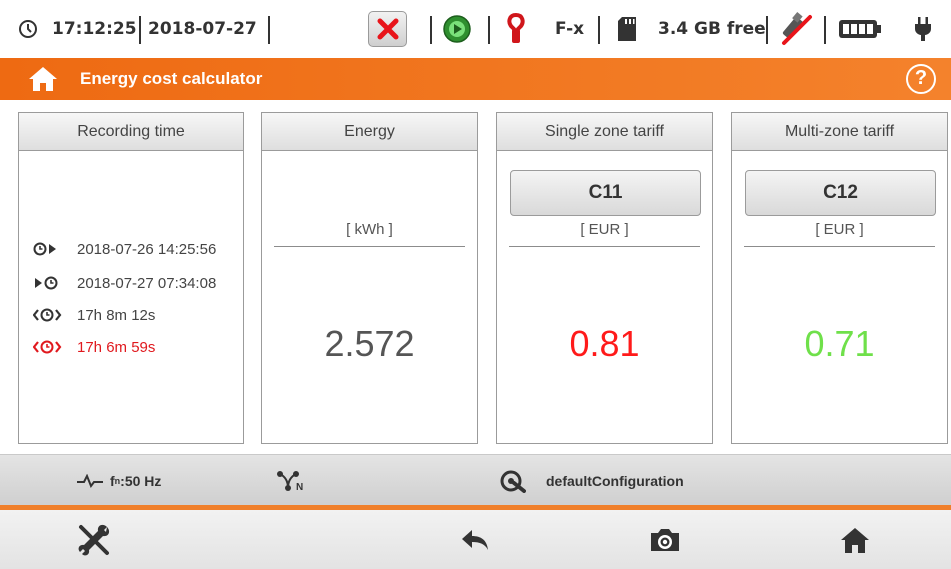 Image resolution: width=951 pixels, height=569 pixels. I want to click on recording-duration-row: 17h 8m 12s, so click(94, 315).